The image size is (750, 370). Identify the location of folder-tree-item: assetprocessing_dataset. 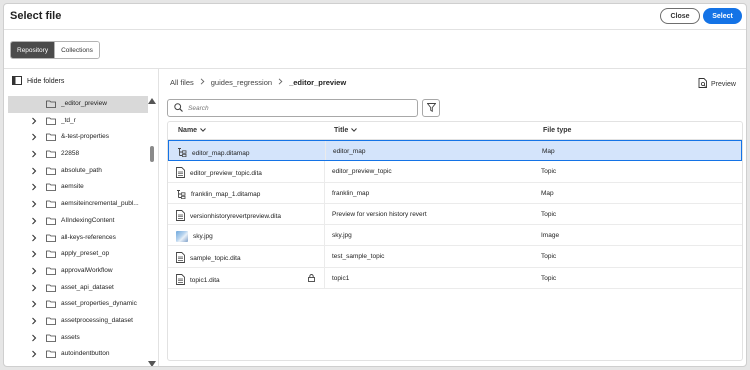
(78, 321).